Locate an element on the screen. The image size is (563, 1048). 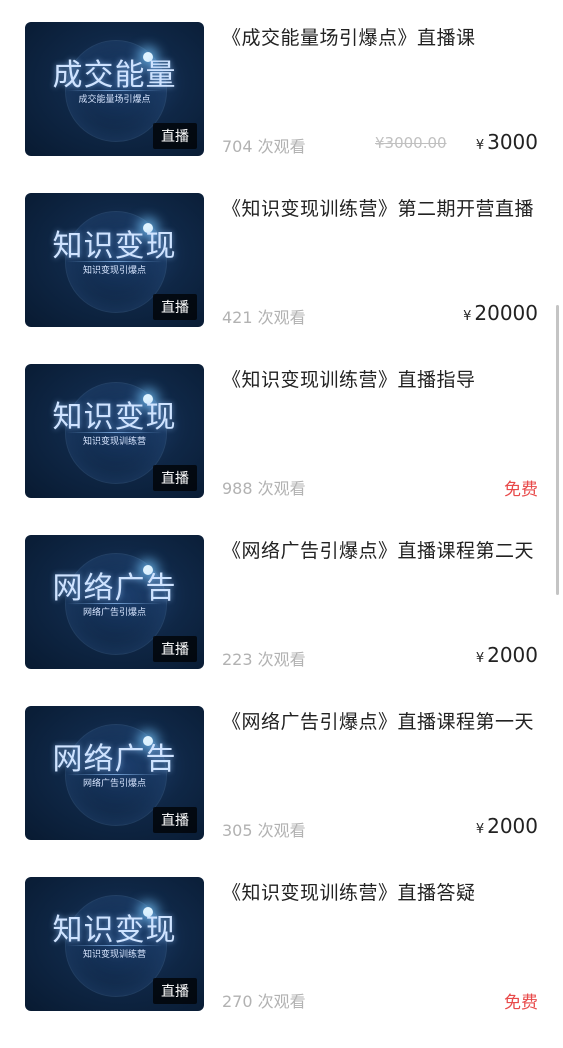
view-count: 421 次观看 is located at coordinates (264, 317).